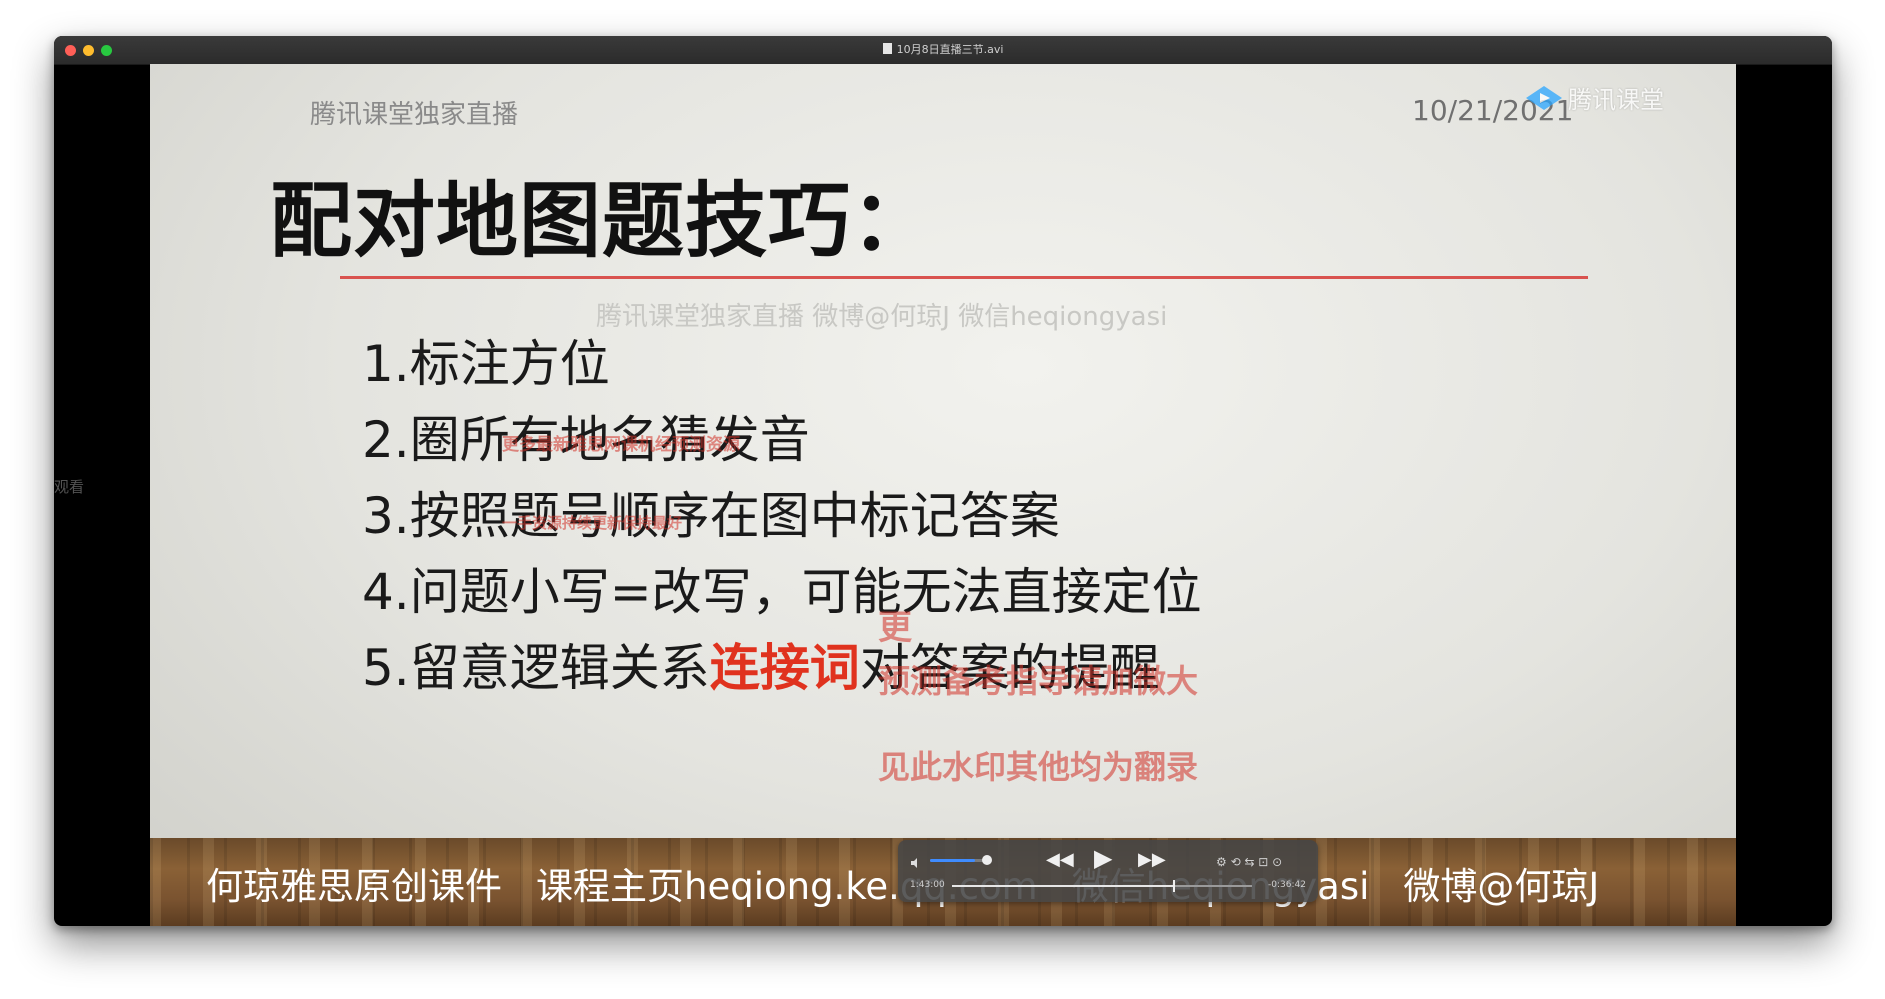 The image size is (1885, 999). I want to click on slide-title: 配对地图题技巧：, so click(602, 221).